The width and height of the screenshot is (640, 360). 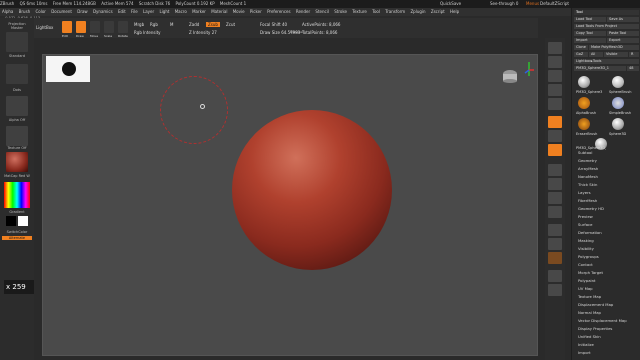 What do you see at coordinates (590, 19) in the screenshot?
I see `load-tool-button: Load Tool` at bounding box center [590, 19].